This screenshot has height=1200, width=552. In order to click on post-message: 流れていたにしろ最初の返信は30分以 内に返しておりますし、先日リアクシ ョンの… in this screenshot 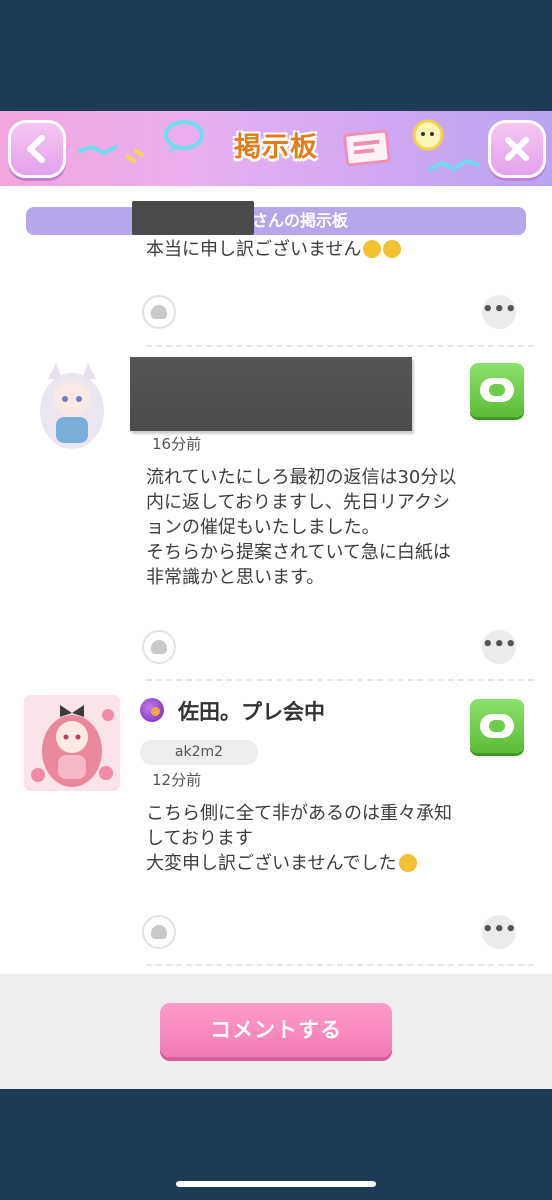, I will do `click(301, 527)`.